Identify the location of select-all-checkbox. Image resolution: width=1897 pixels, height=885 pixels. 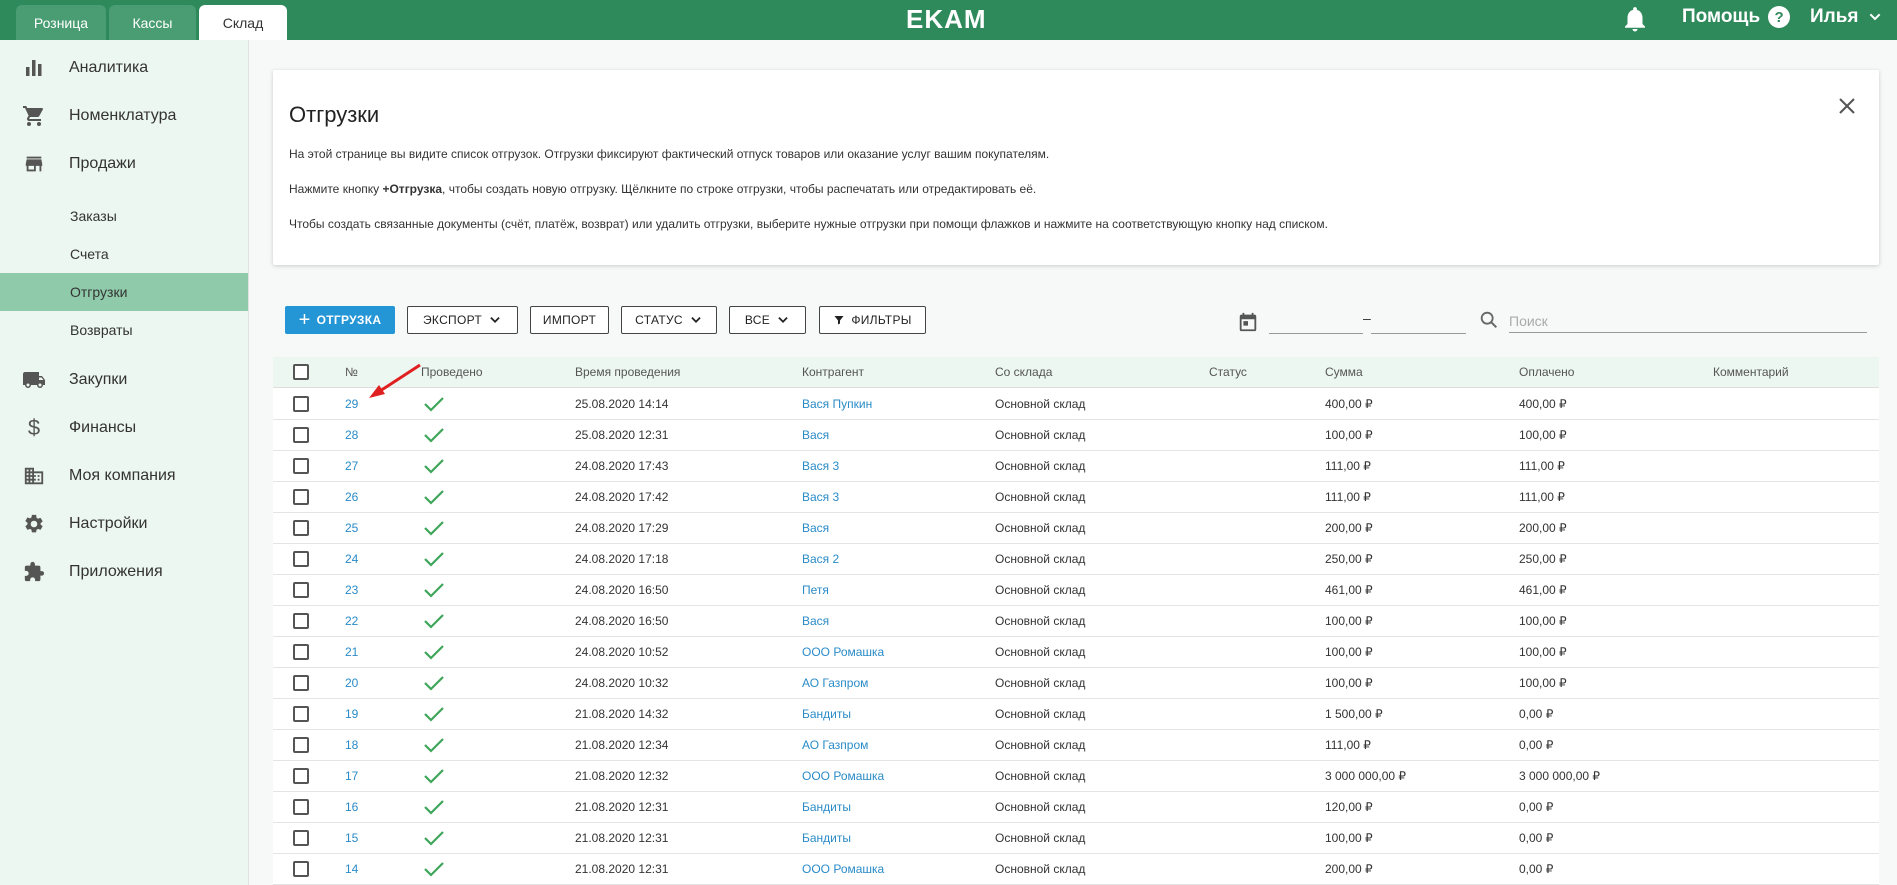
(301, 372).